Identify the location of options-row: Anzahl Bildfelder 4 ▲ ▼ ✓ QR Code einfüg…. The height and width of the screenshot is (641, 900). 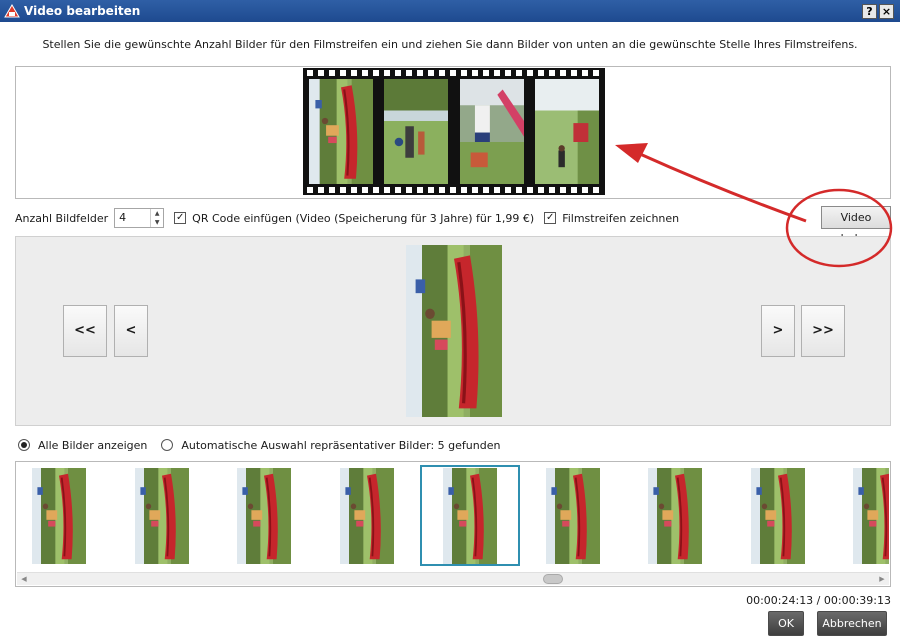
(453, 218).